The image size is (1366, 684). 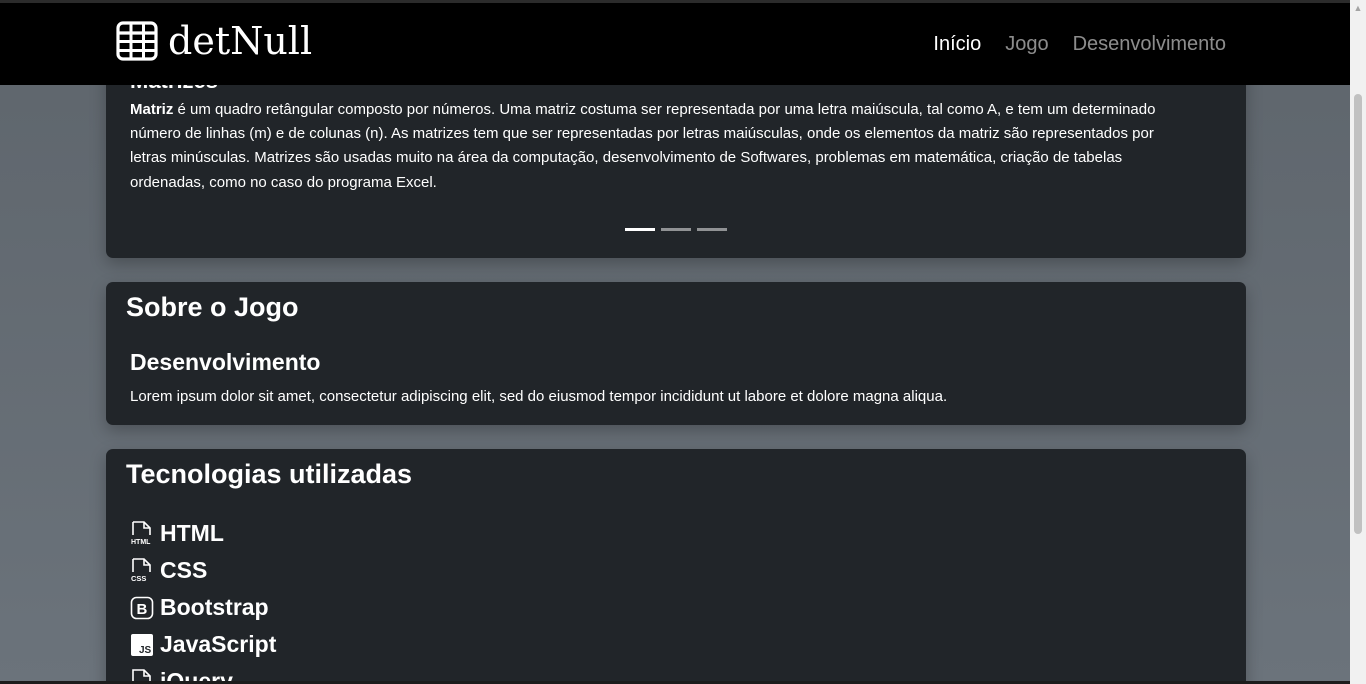 I want to click on tech-label: Bootstrap, so click(x=214, y=607).